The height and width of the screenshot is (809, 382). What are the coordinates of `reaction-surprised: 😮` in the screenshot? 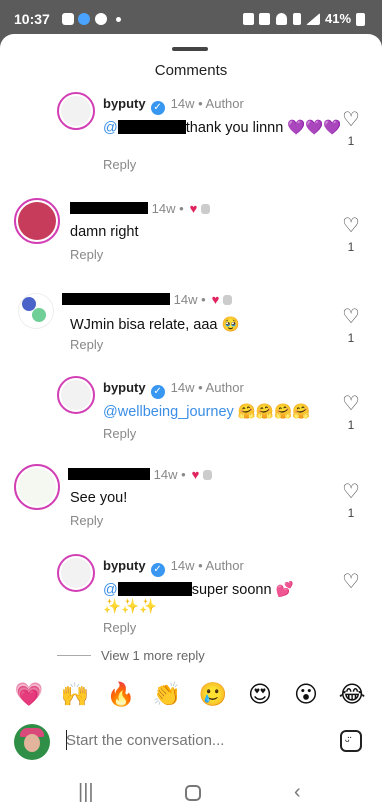 It's located at (306, 694).